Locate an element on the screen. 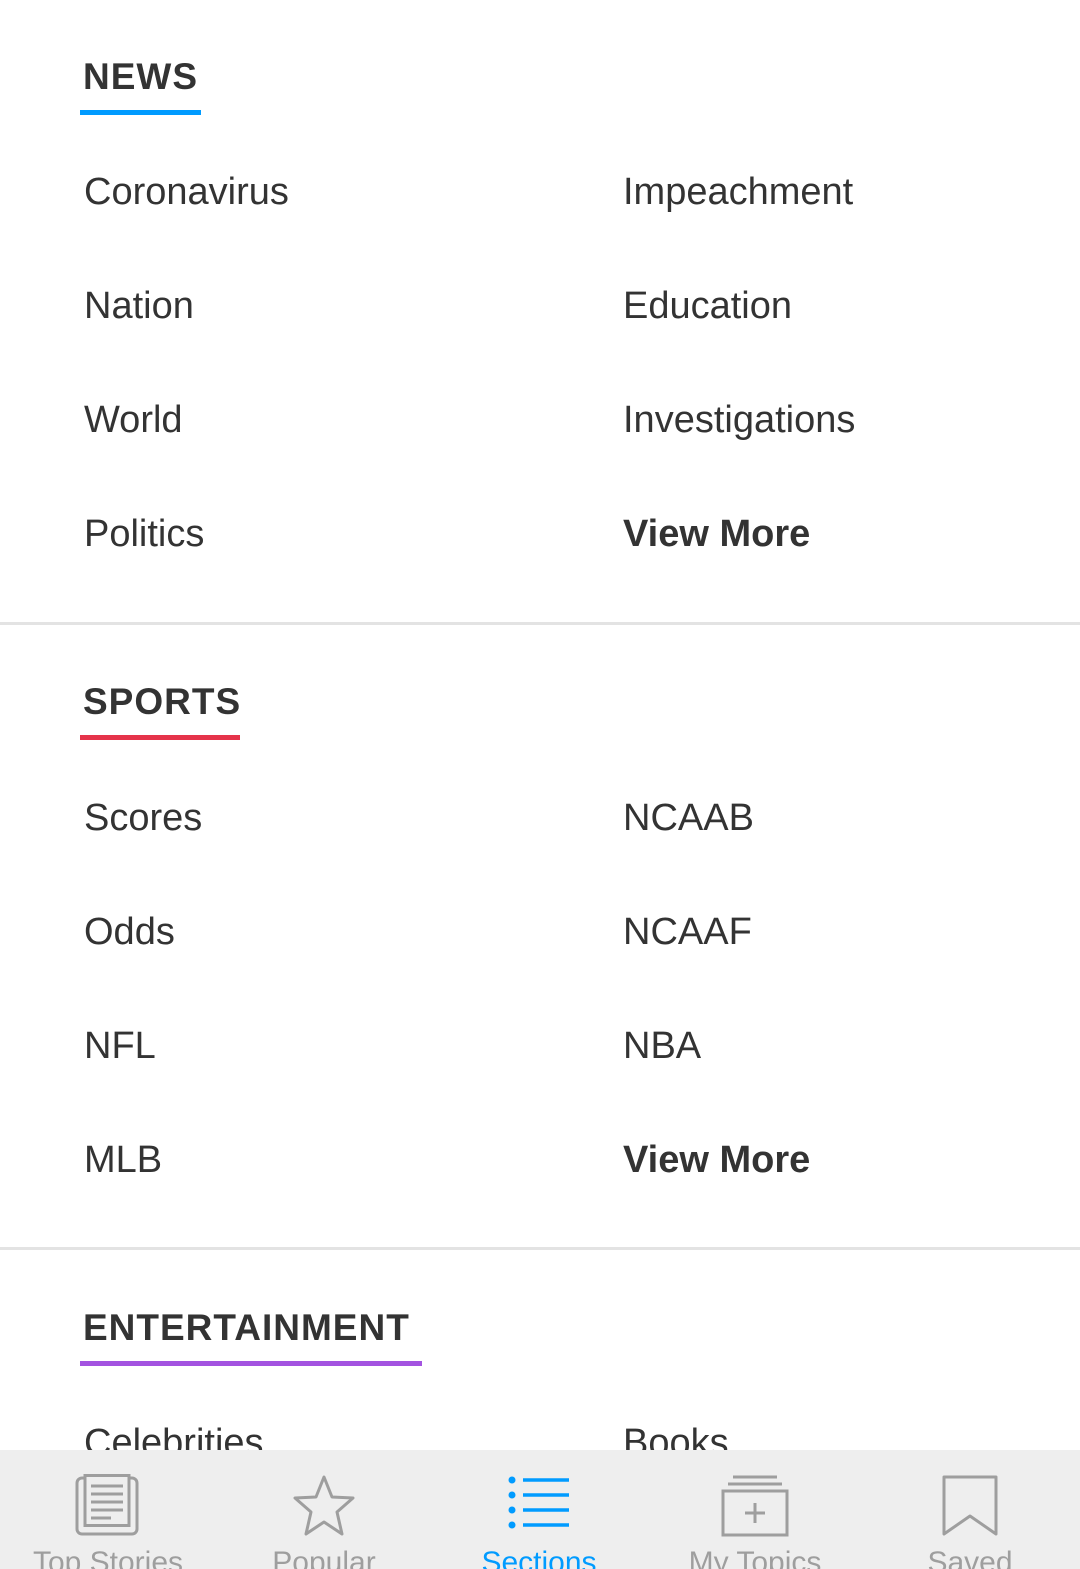  news-section-header: NEWS is located at coordinates (140, 84).